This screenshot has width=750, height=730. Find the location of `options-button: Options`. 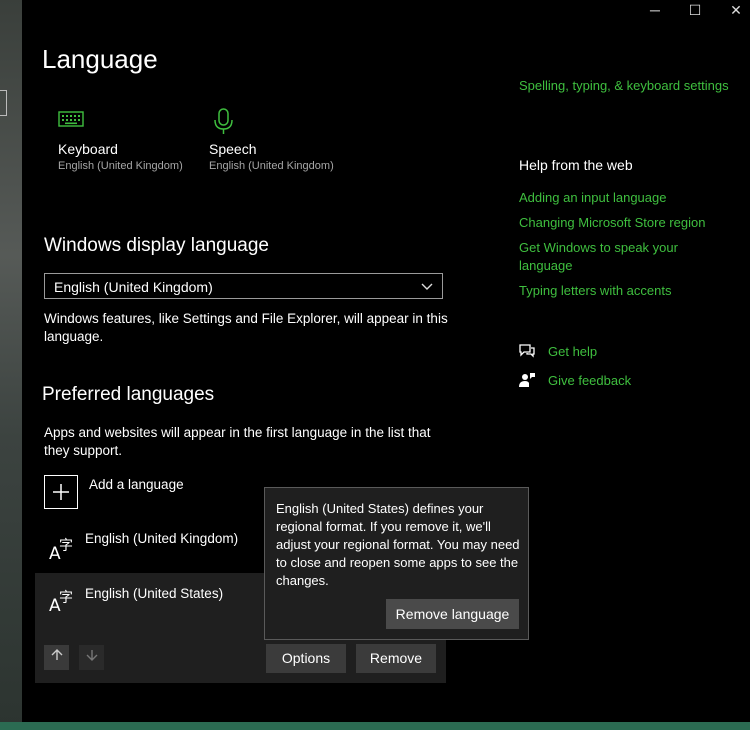

options-button: Options is located at coordinates (306, 658).